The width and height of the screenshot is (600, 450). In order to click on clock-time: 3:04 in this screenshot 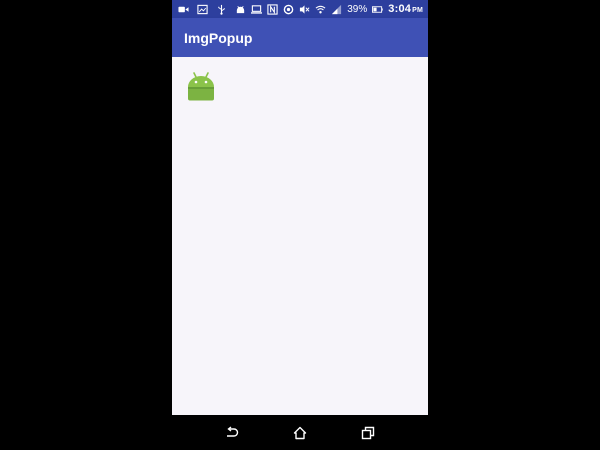, I will do `click(400, 9)`.